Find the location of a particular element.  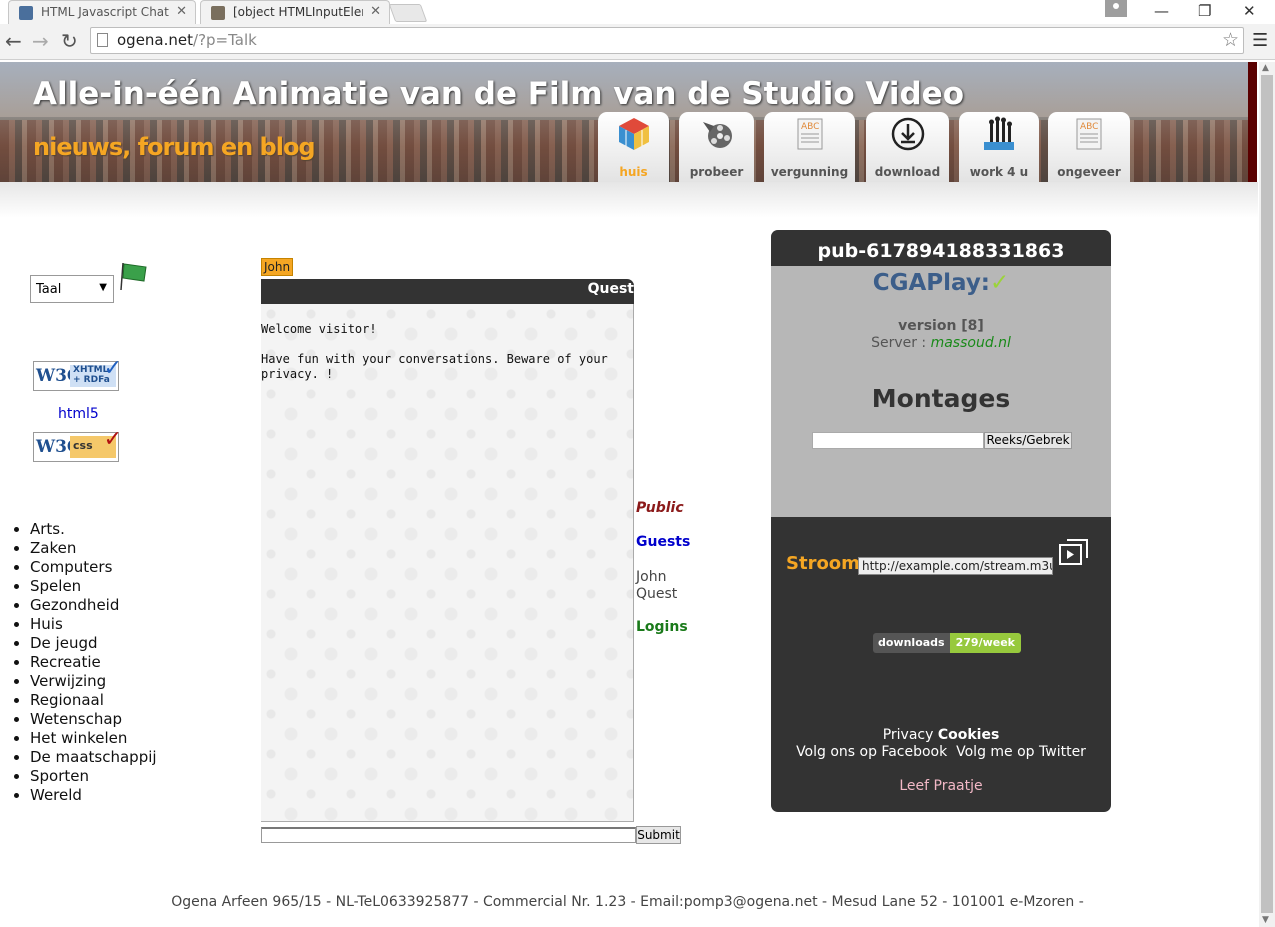

scroll-down-arrow-icon: ▼ is located at coordinates (1265, 920).